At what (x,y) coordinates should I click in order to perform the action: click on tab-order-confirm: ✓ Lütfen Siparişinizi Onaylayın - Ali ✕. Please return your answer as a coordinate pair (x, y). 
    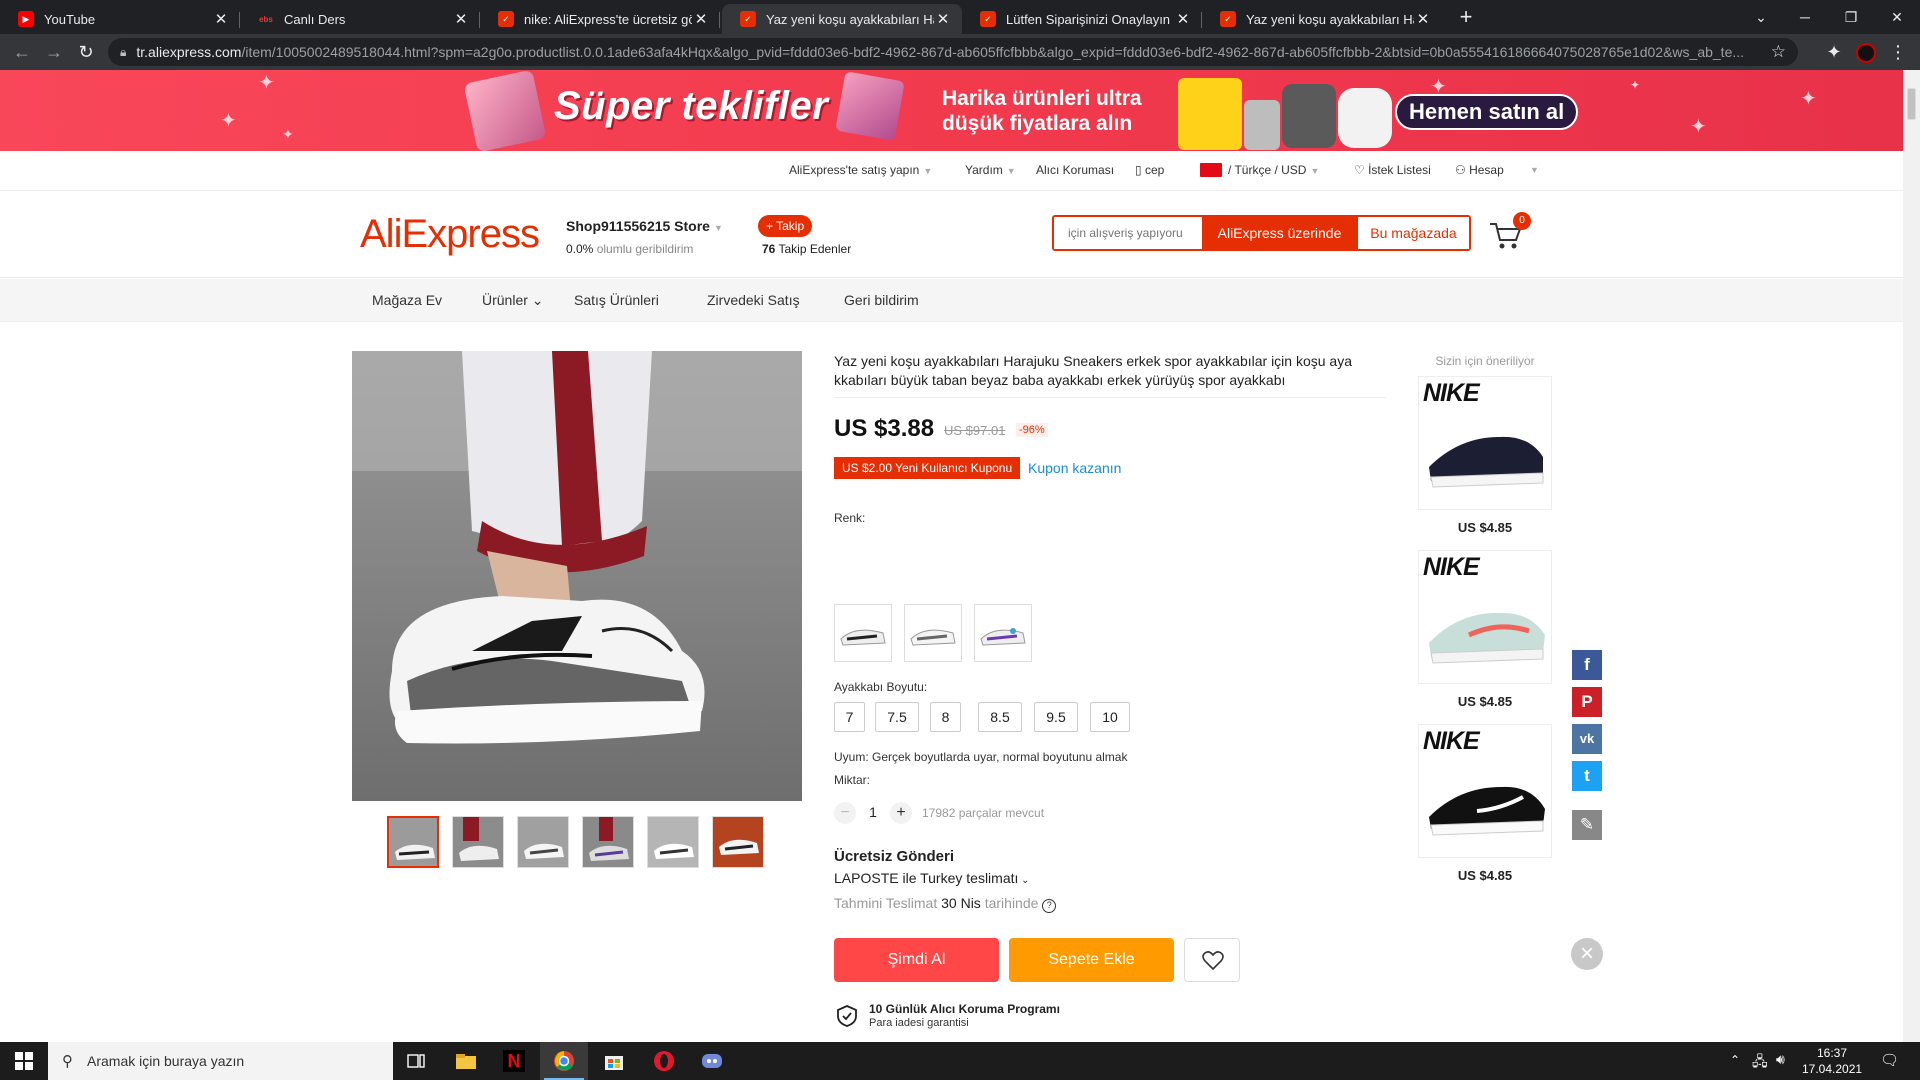
    Looking at the image, I should click on (1082, 19).